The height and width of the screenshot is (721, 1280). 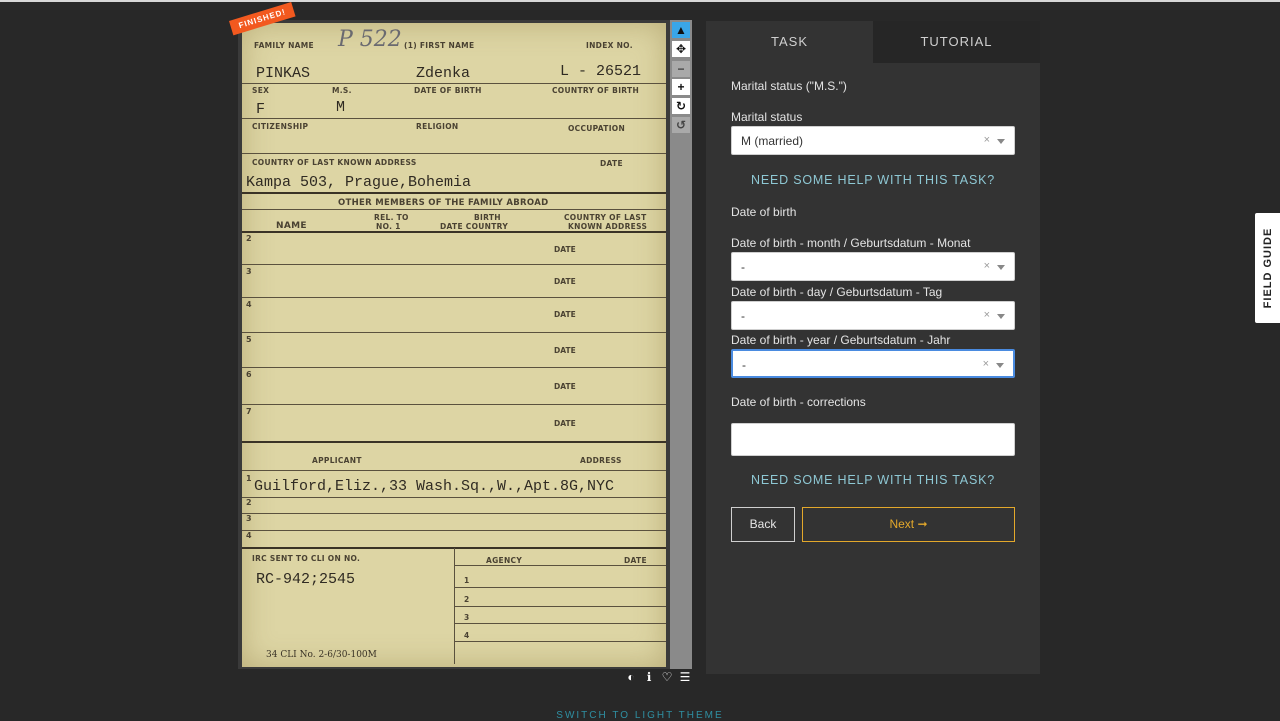 I want to click on viewer-icon-bar: ◐ ℹ ♡ ☰, so click(x=658, y=677).